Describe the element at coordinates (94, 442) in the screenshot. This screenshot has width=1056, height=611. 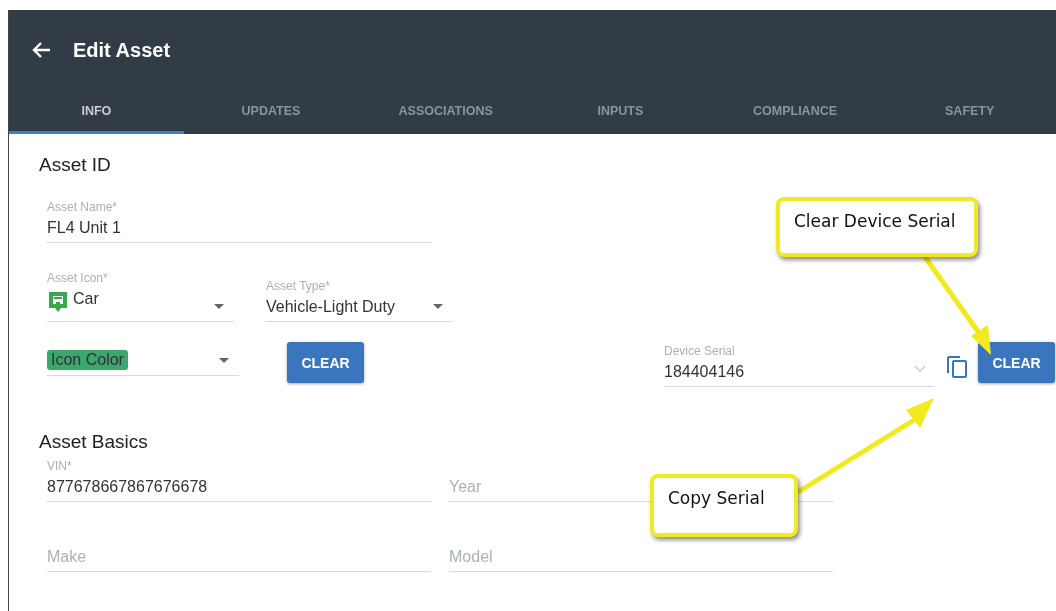
I see `section-title: Asset Basics` at that location.